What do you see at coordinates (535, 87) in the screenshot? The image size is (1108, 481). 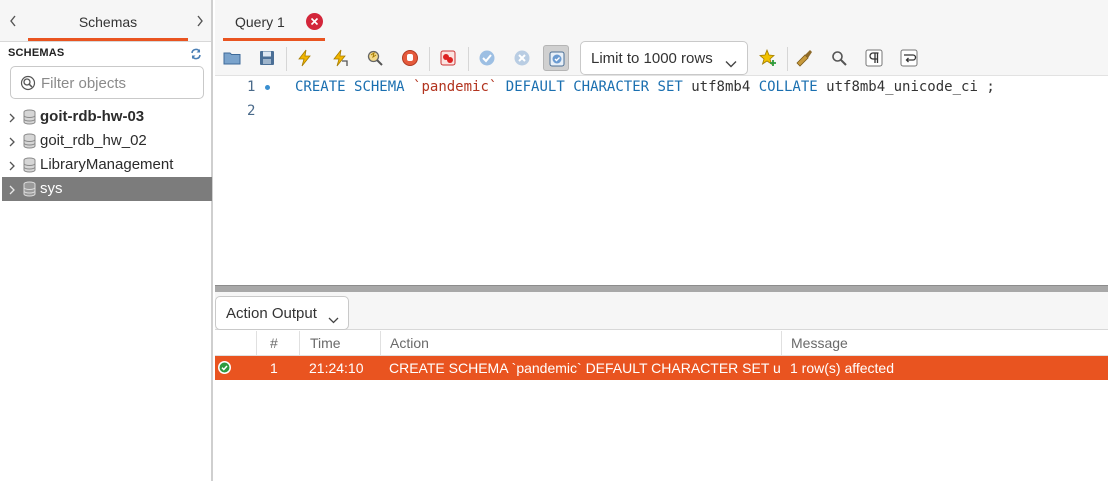 I see `kw-default: DEFAULT` at bounding box center [535, 87].